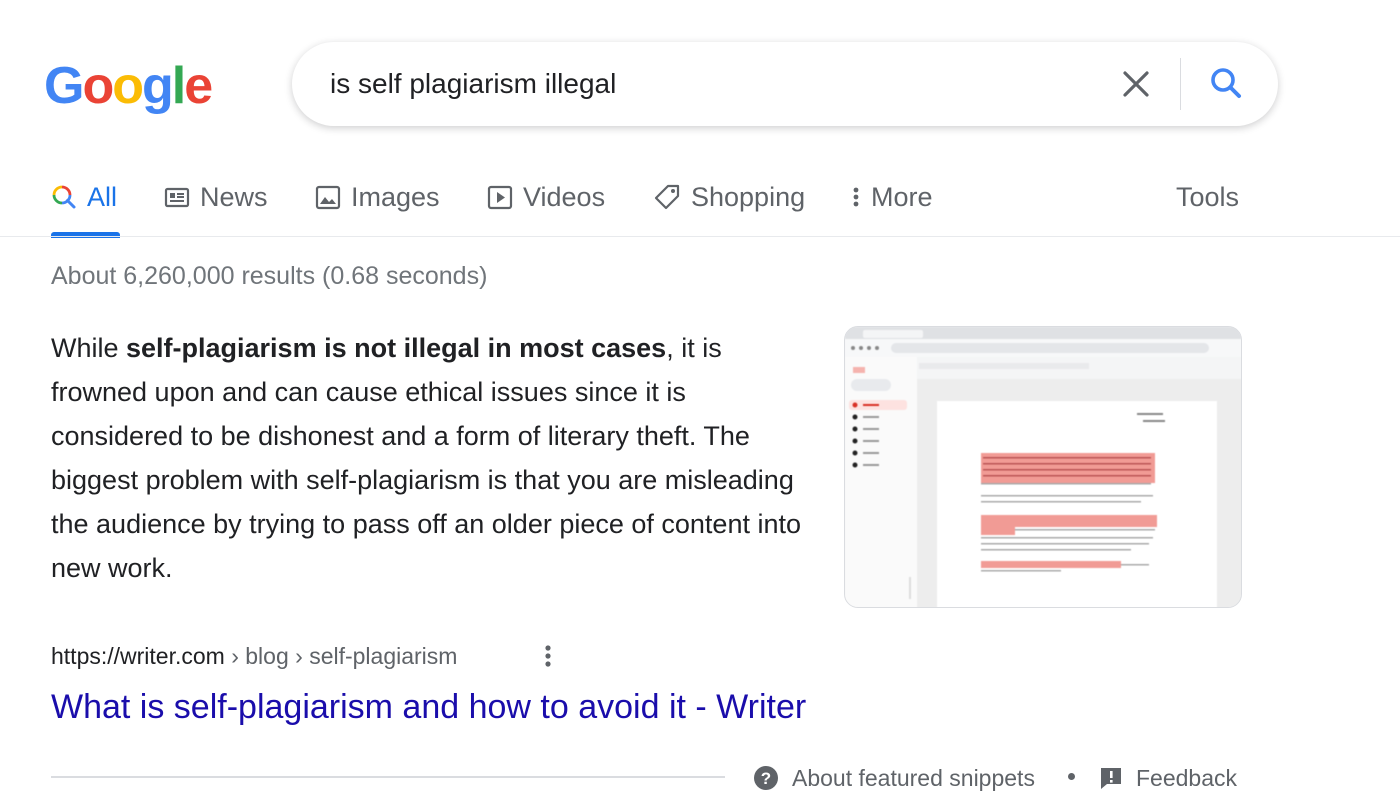 The height and width of the screenshot is (804, 1400). I want to click on tab-shopping: Shopping, so click(729, 197).